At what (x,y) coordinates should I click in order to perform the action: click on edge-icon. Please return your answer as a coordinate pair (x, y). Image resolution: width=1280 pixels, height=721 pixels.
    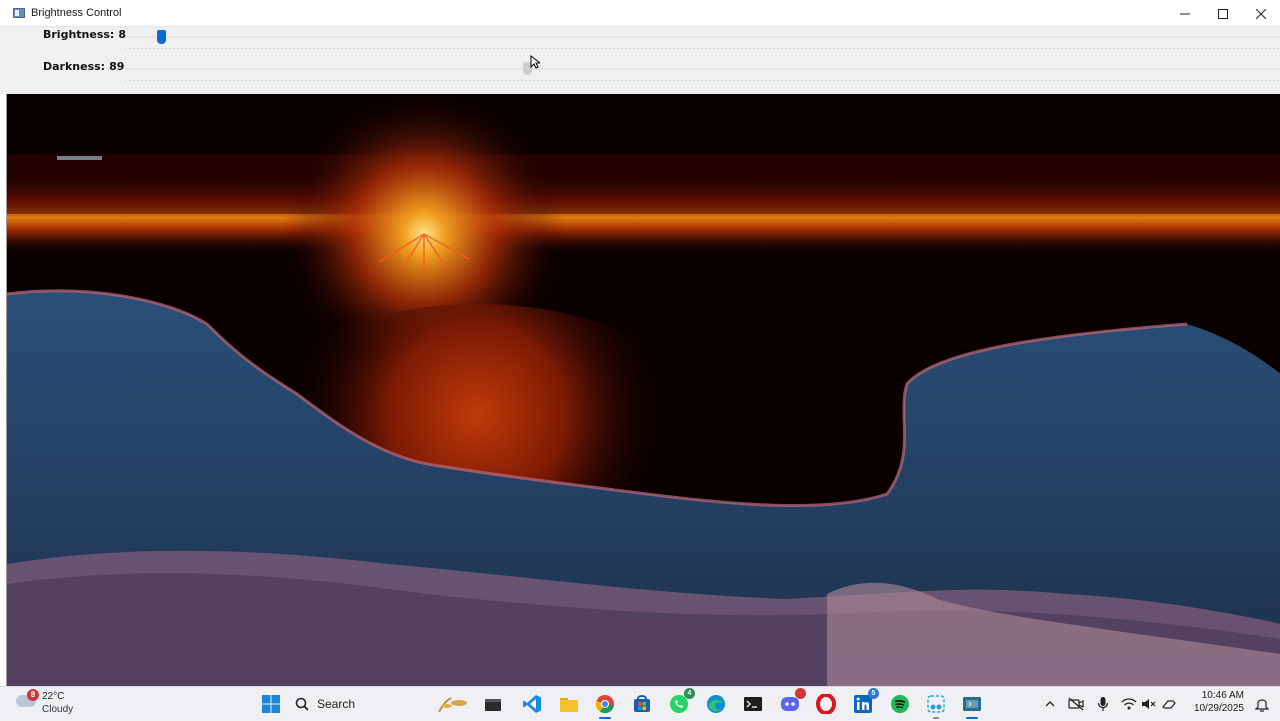
    Looking at the image, I should click on (716, 704).